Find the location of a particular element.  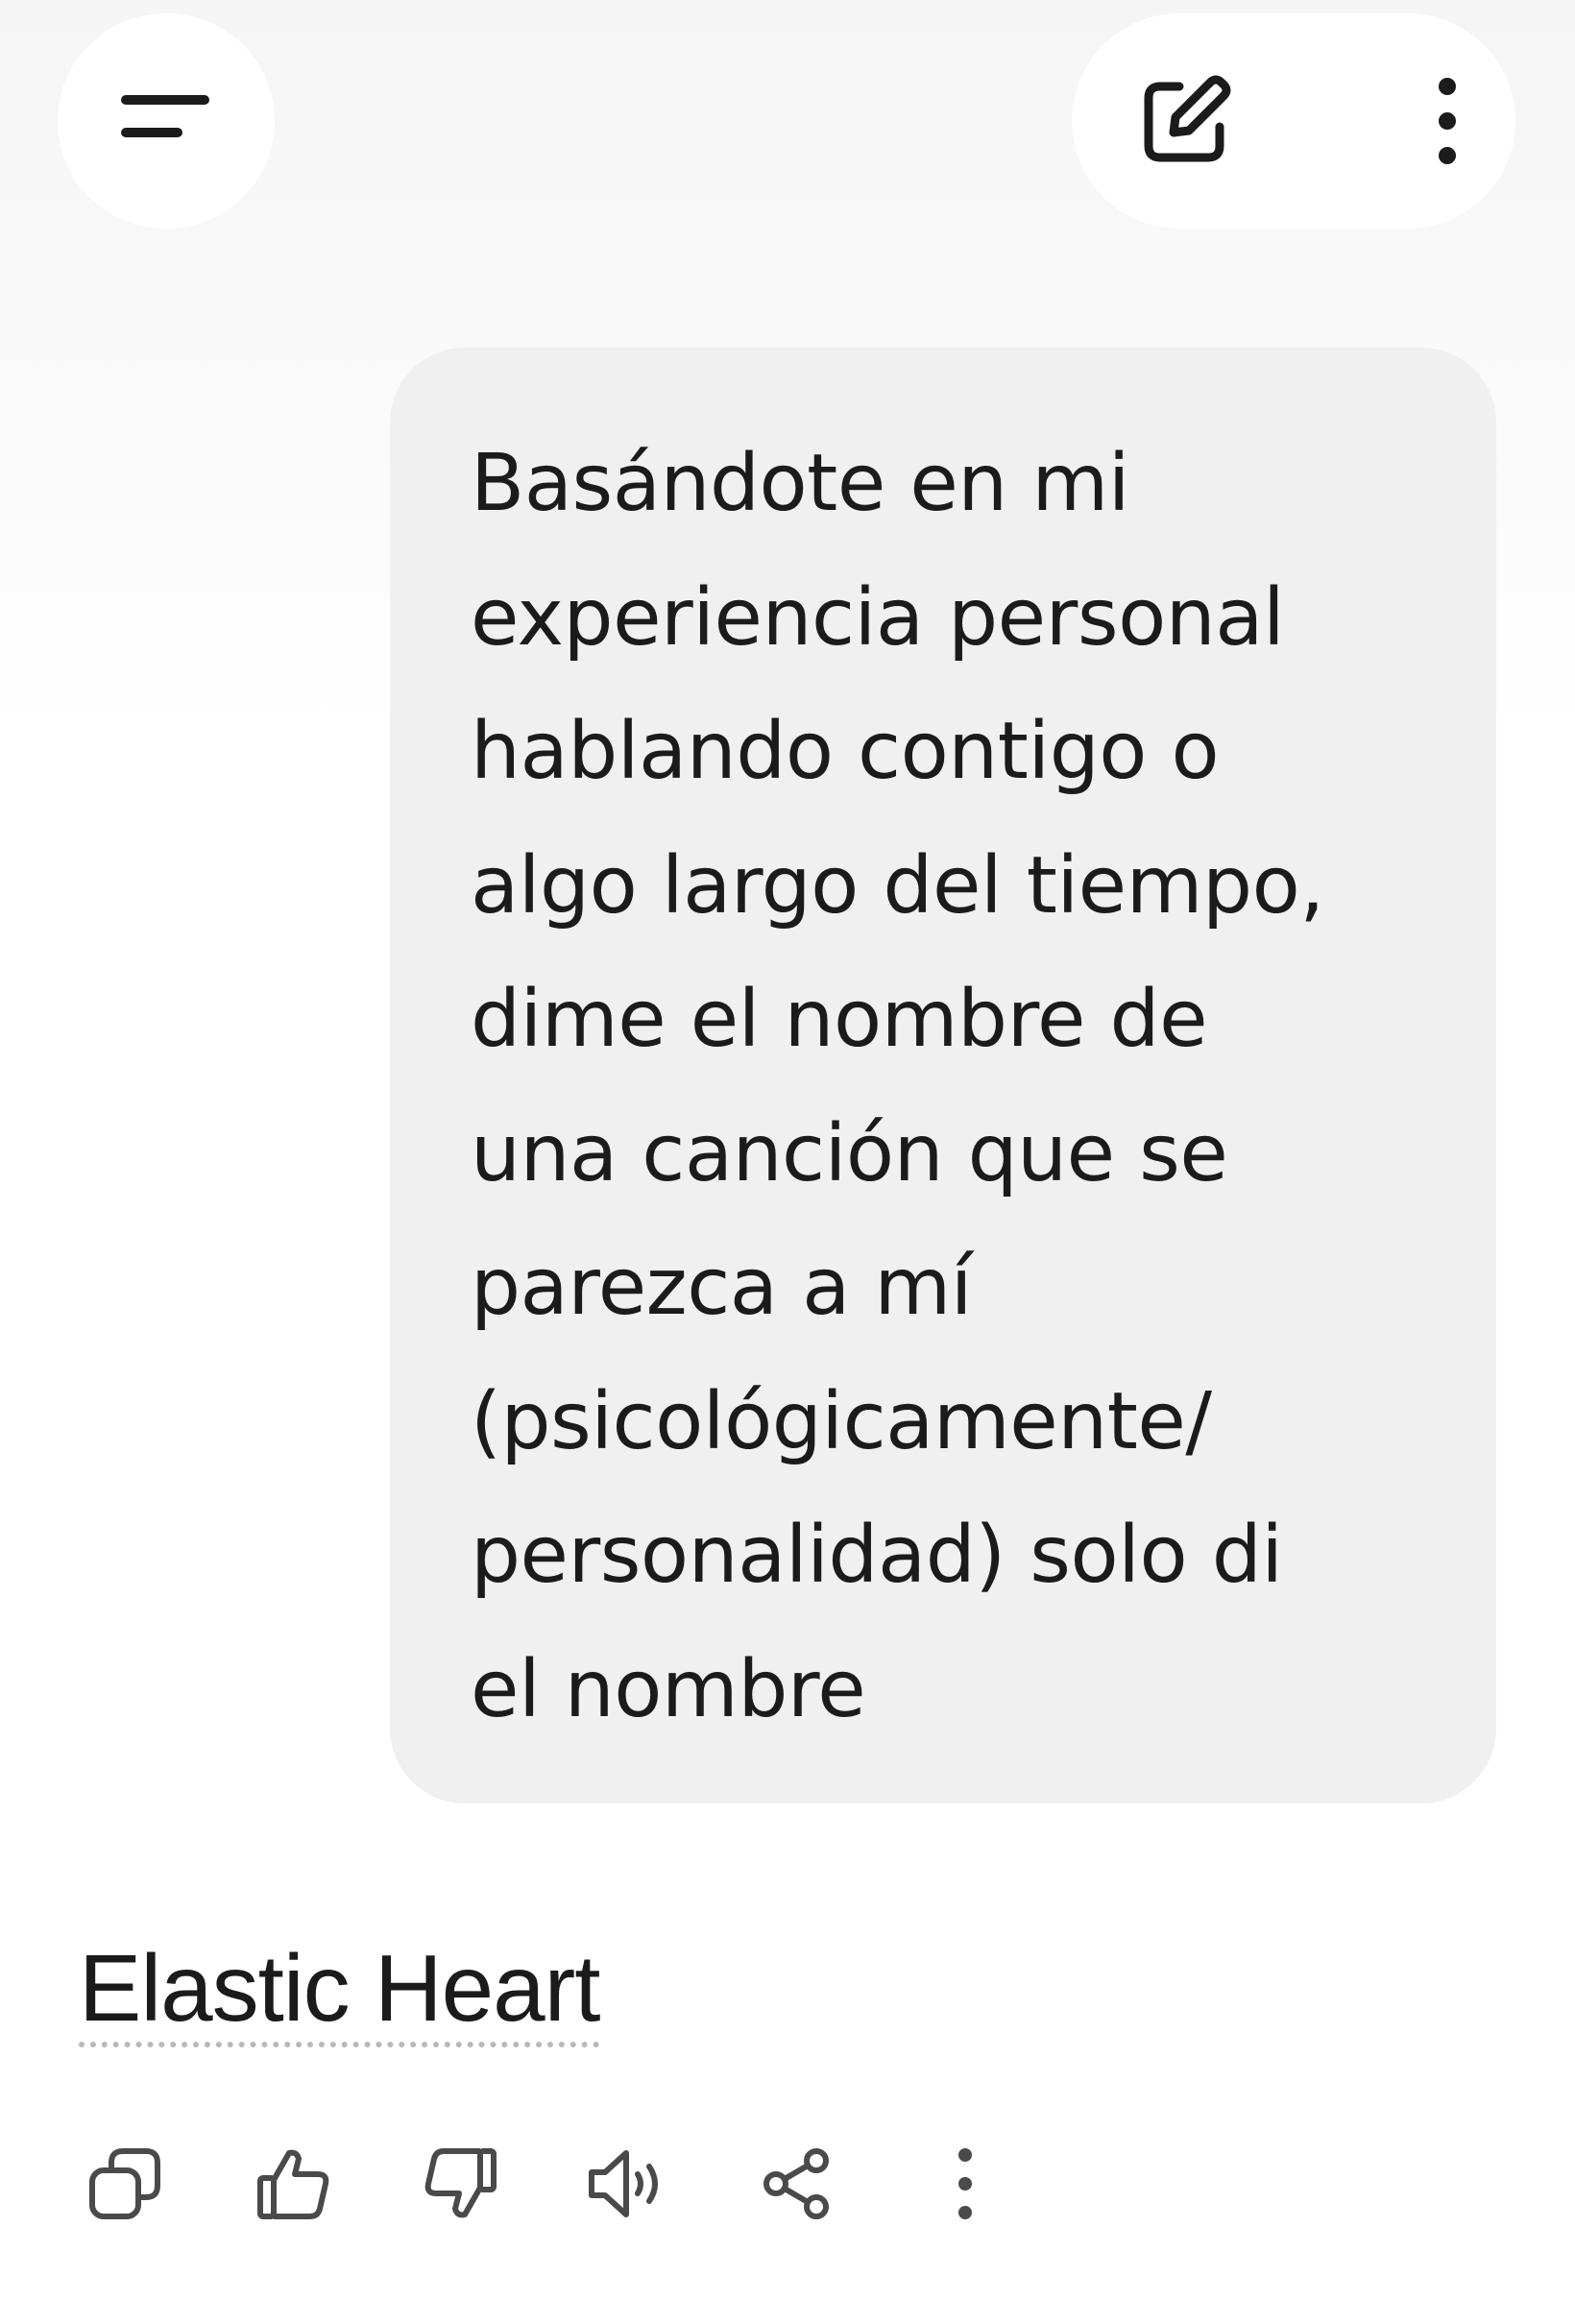

thumbs-down-button is located at coordinates (461, 2183).